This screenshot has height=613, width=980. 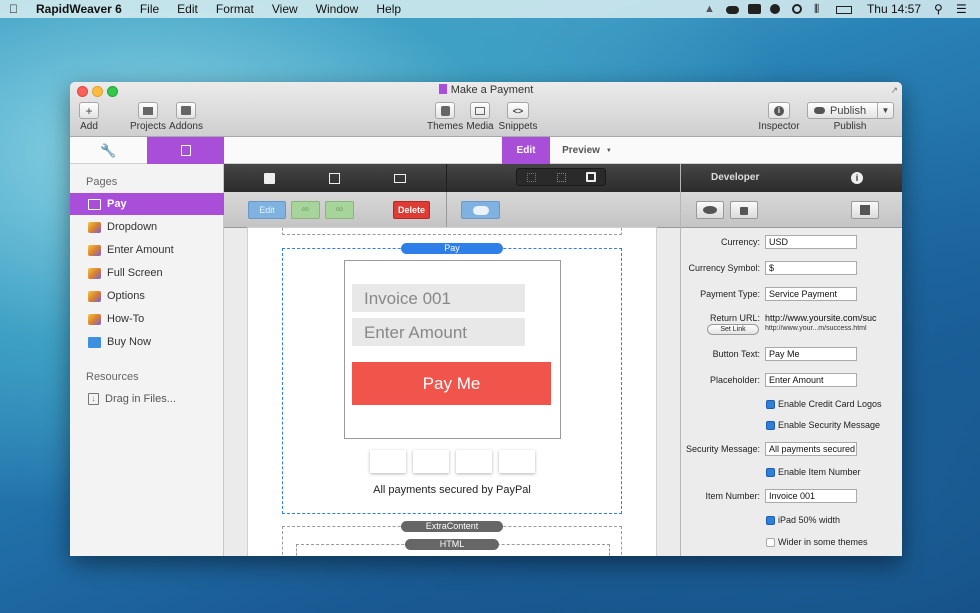 What do you see at coordinates (811, 380) in the screenshot?
I see `placeholder-field: Enter Amount` at bounding box center [811, 380].